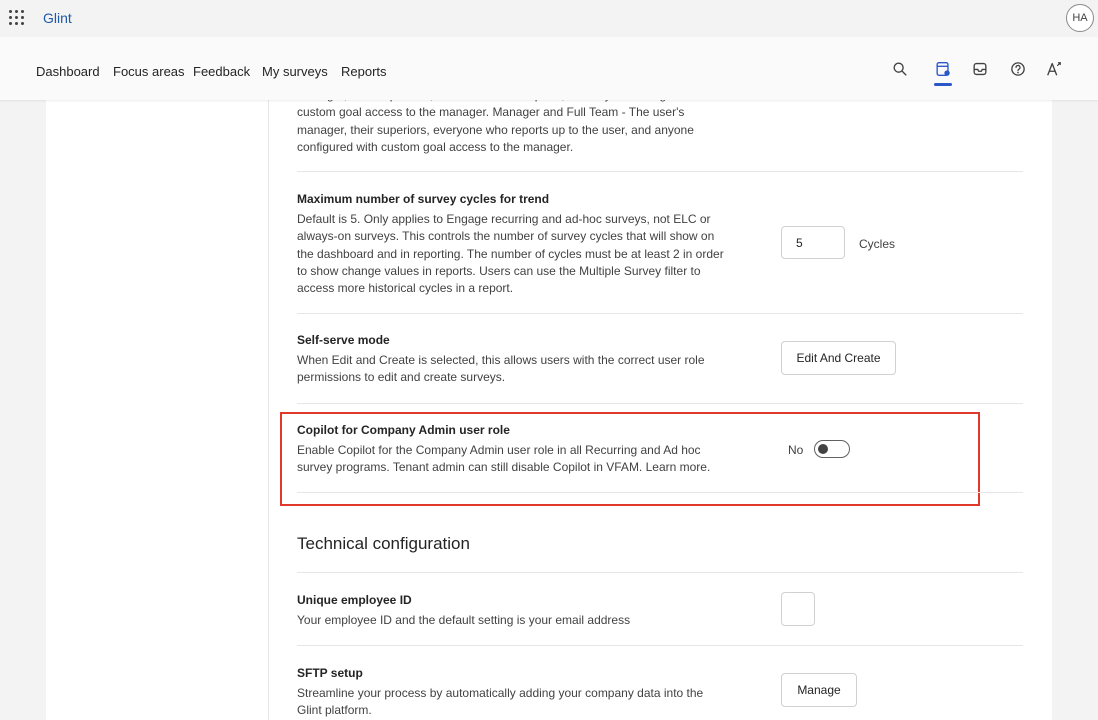 The image size is (1098, 720). Describe the element at coordinates (813, 242) in the screenshot. I see `trend-cycles-input: 5` at that location.